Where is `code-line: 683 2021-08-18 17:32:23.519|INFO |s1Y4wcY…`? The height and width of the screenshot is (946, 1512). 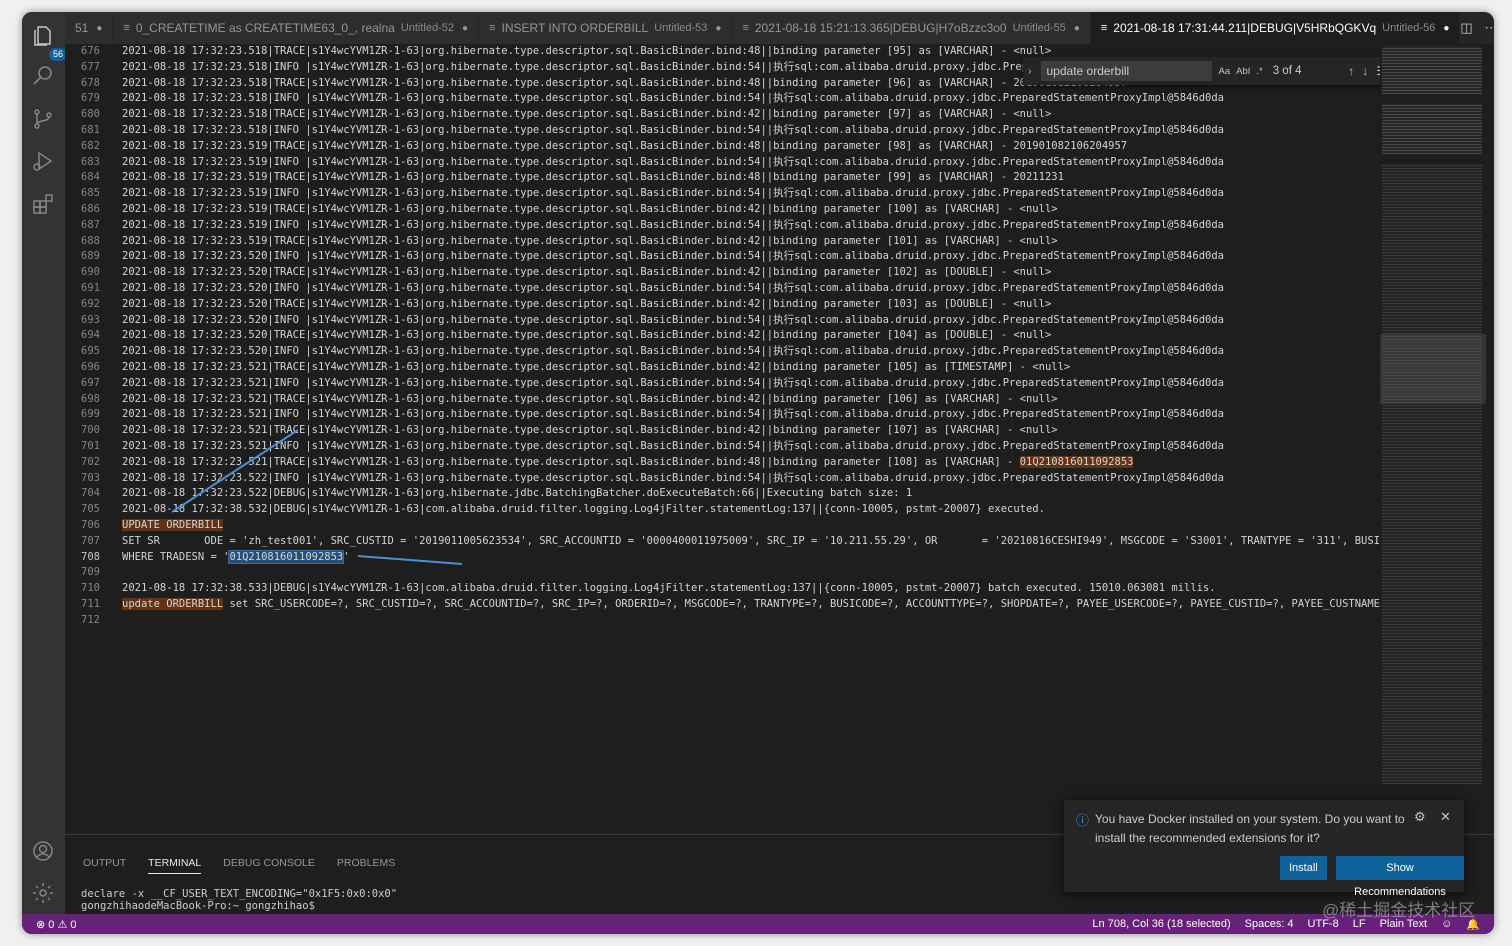
code-line: 683 2021-08-18 17:32:23.519|INFO |s1Y4wcY… is located at coordinates (722, 163).